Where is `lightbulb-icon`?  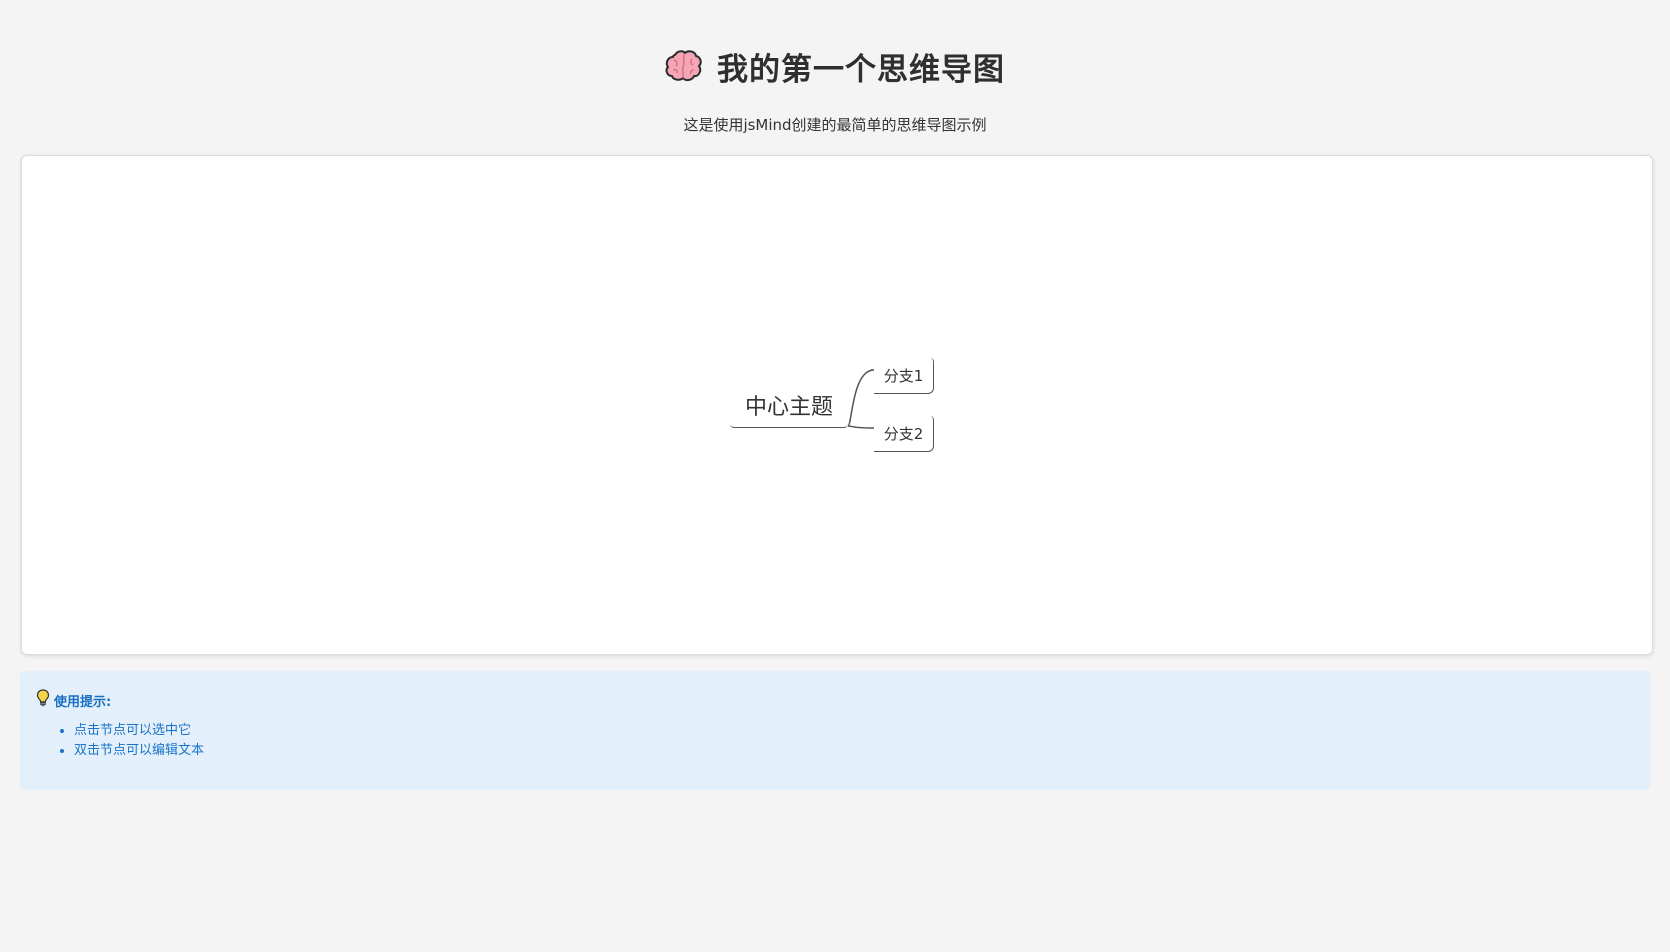 lightbulb-icon is located at coordinates (43, 700).